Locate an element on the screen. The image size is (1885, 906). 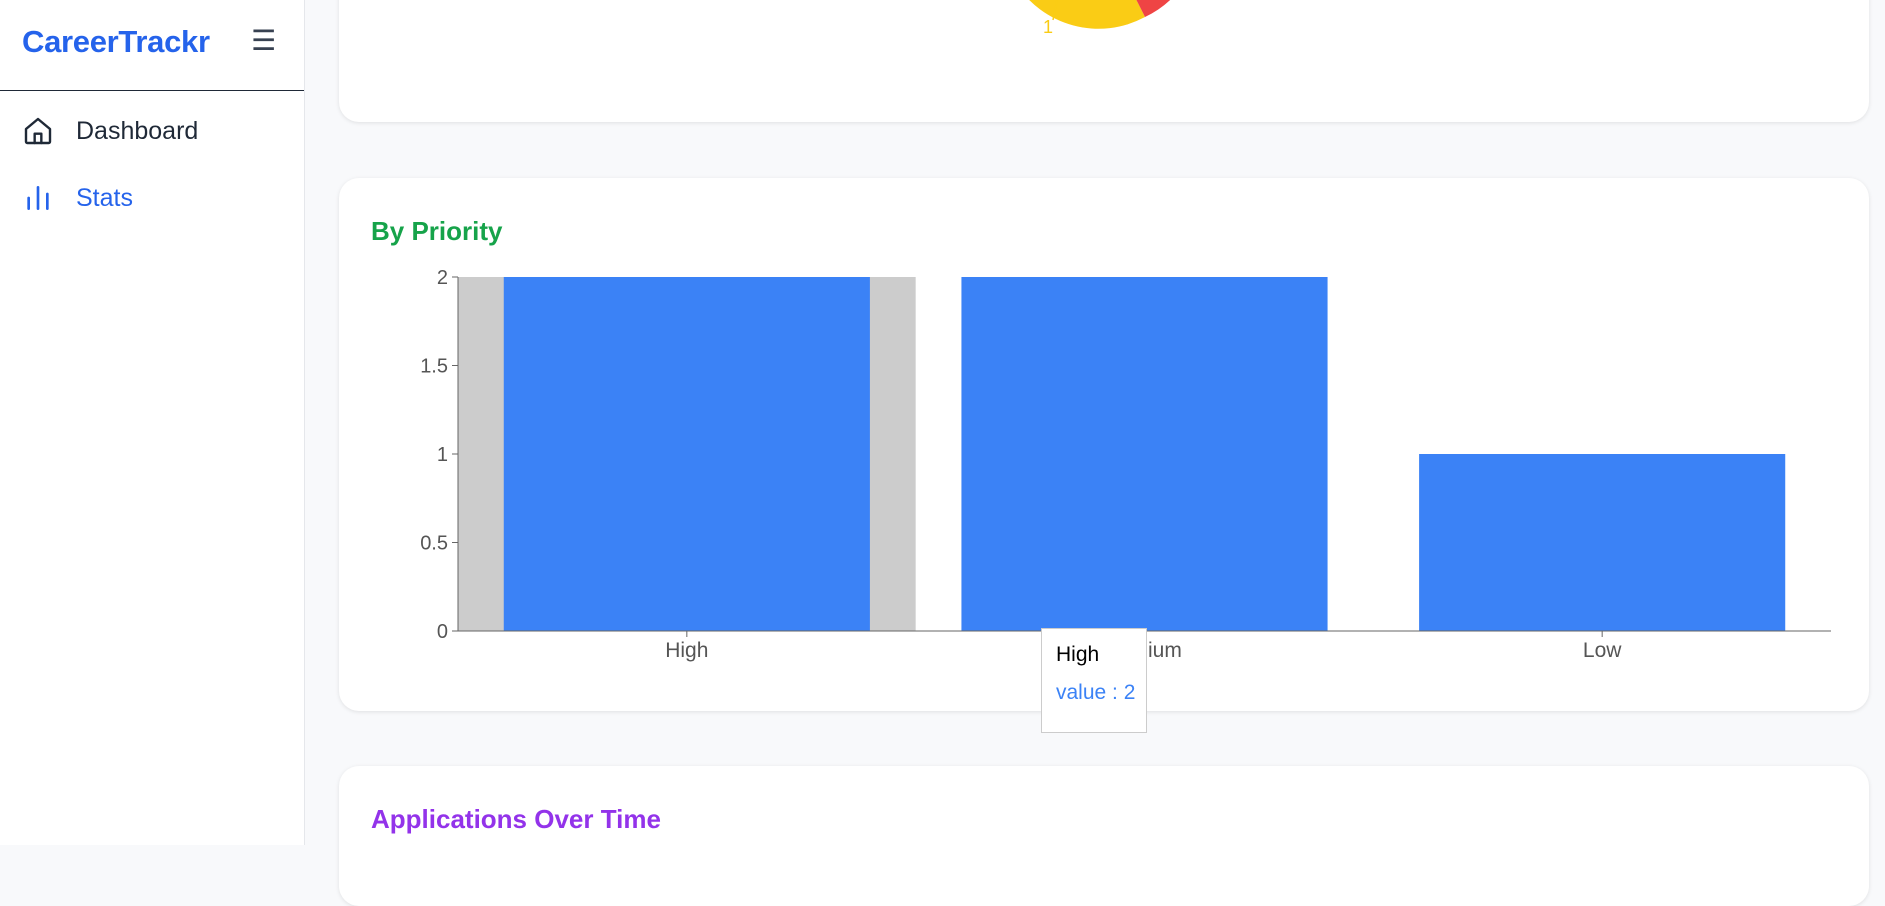
pie-slice-yellow is located at coordinates (1080, 14).